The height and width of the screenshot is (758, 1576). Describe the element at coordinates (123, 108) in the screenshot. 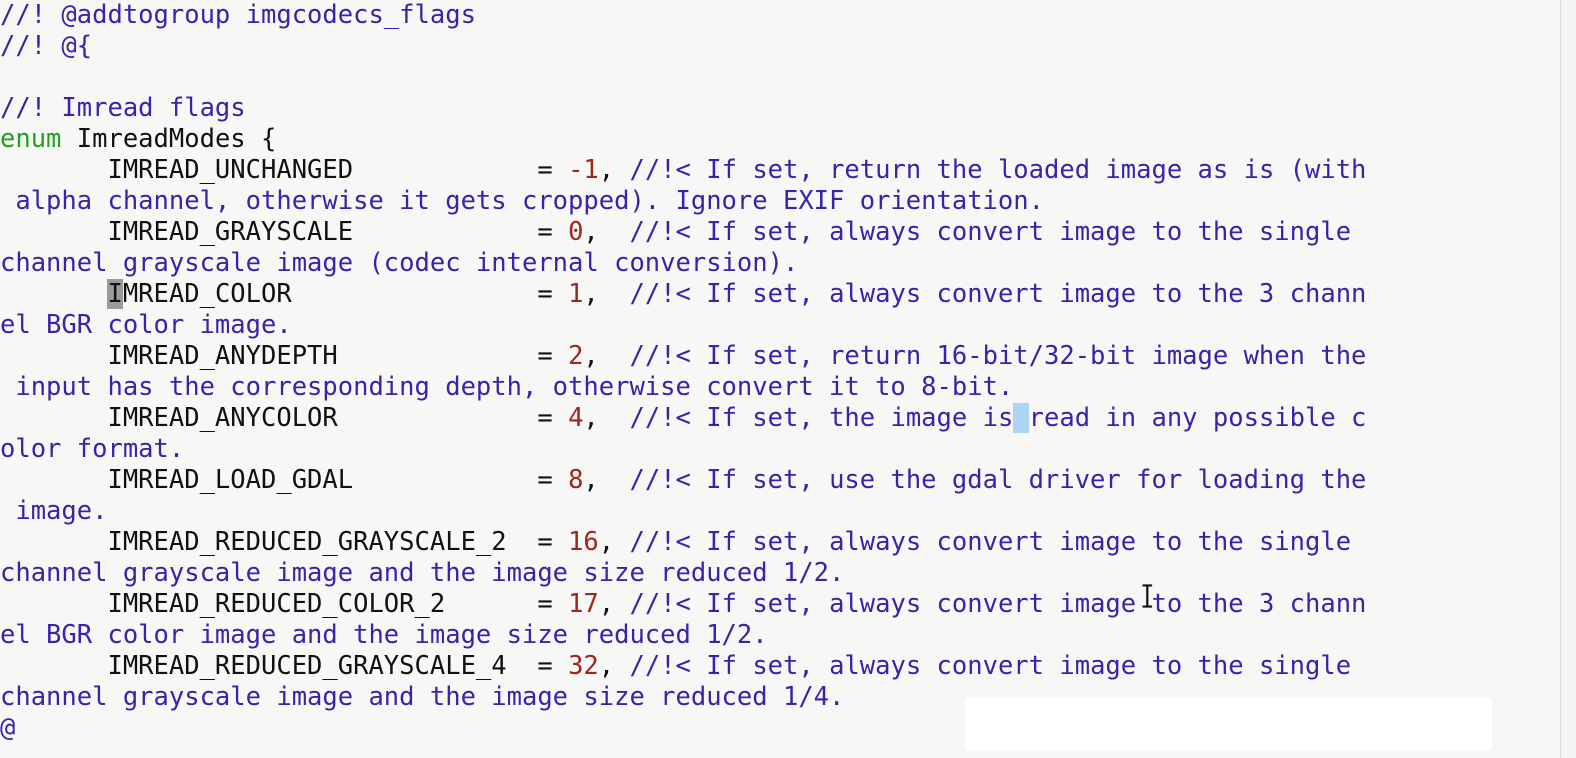

I see `code-token-comment: //! Imread flags` at that location.